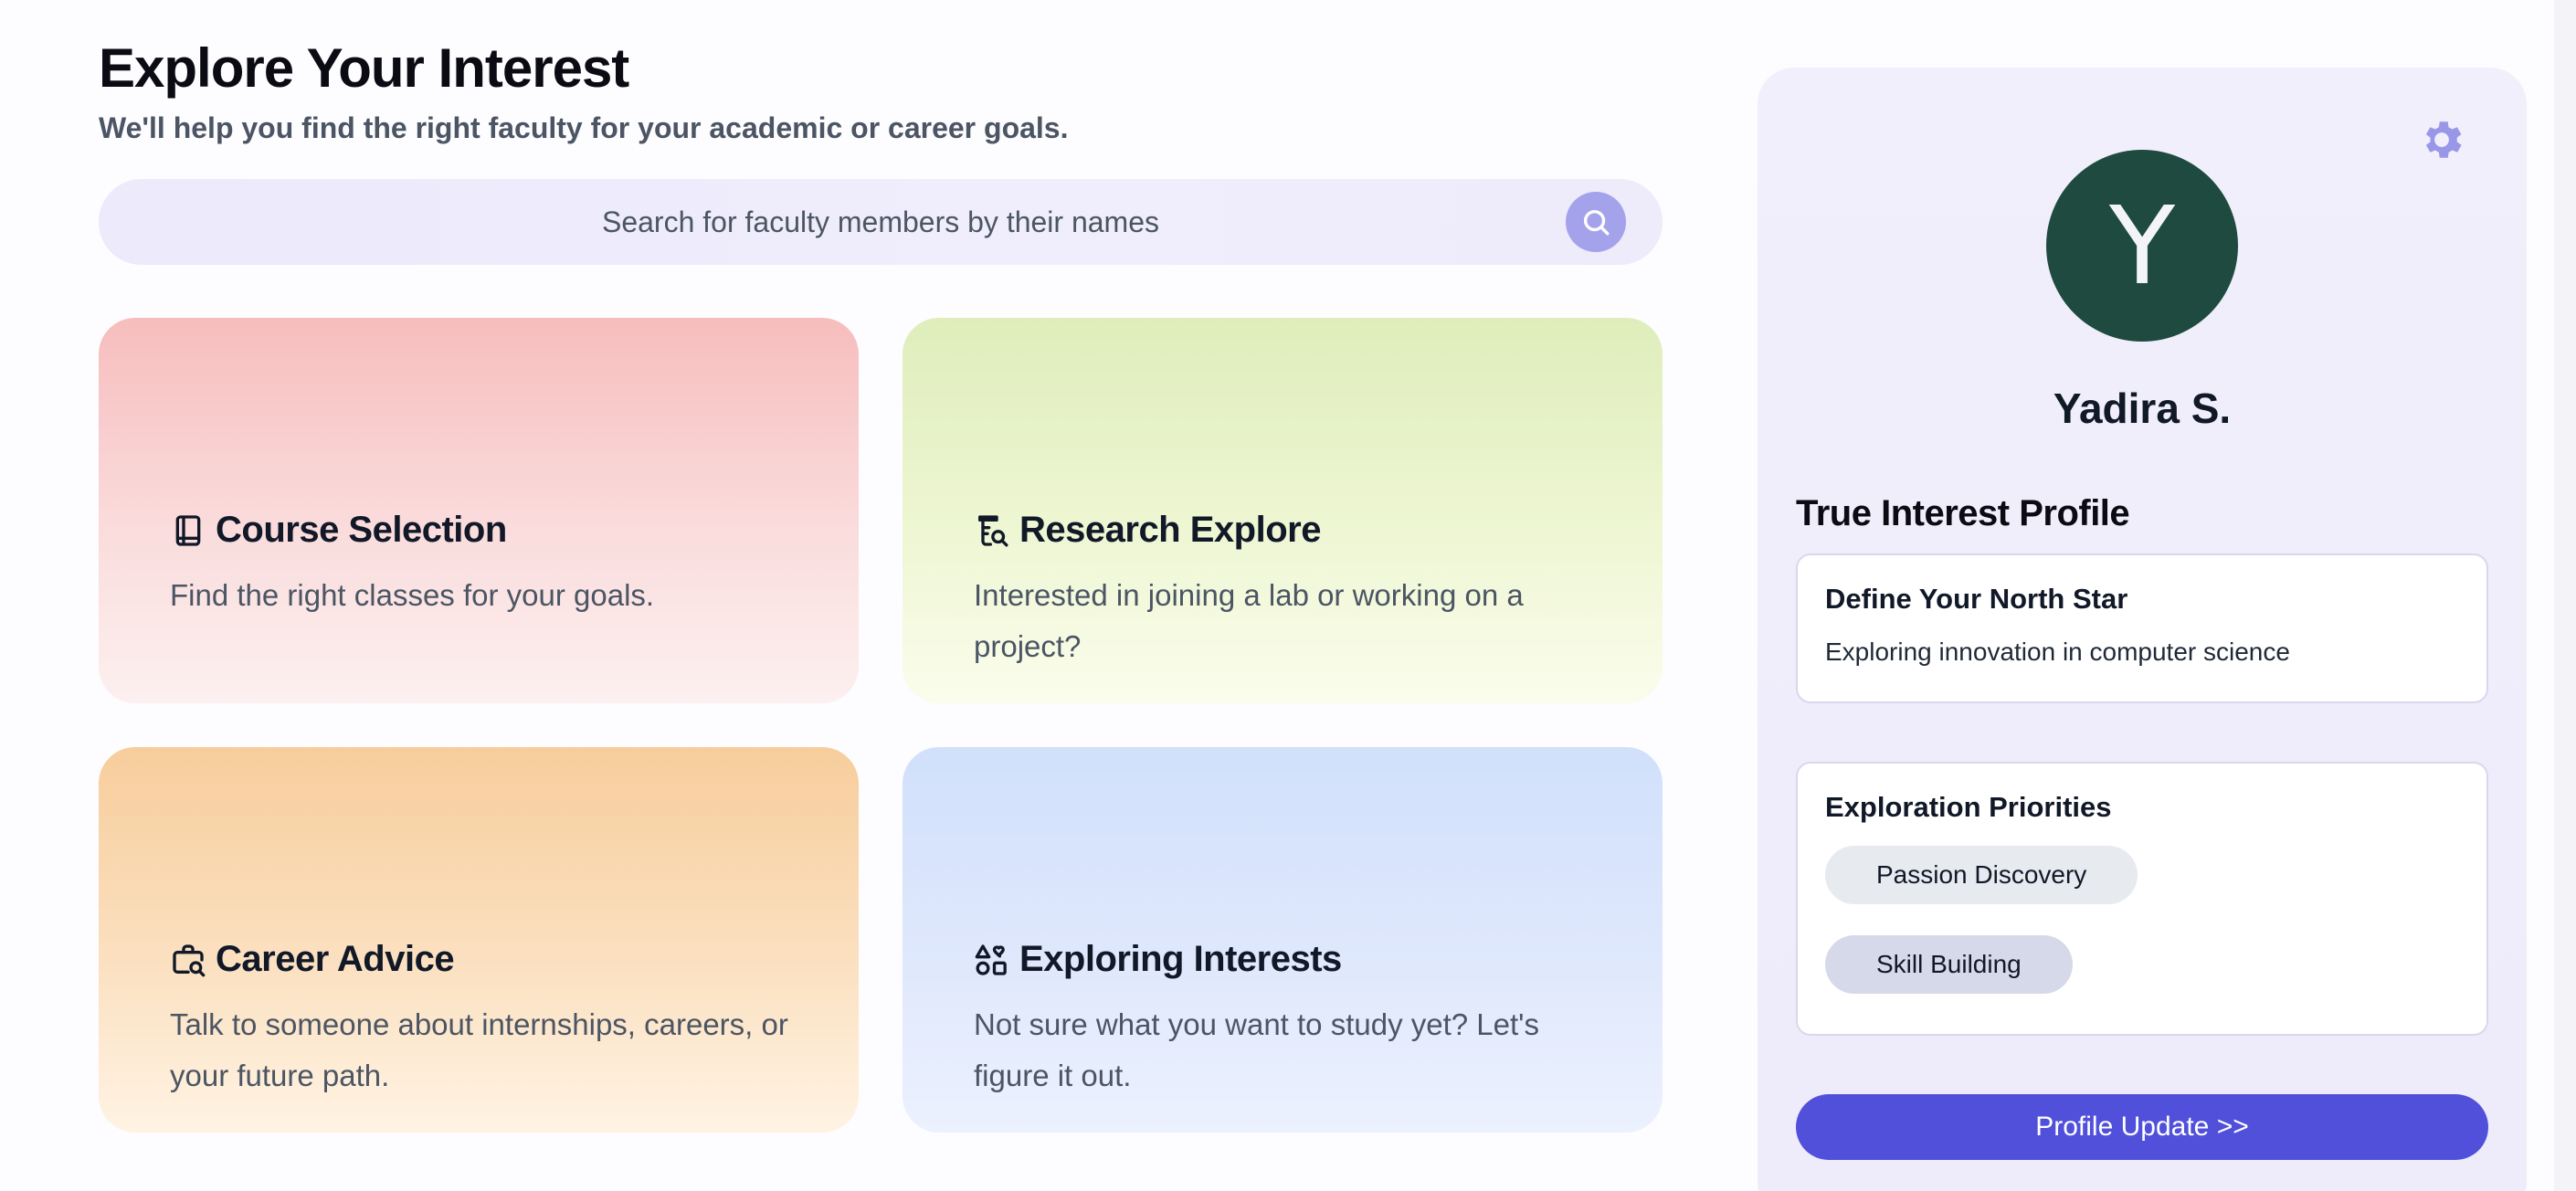 This screenshot has width=2576, height=1191. What do you see at coordinates (2142, 1127) in the screenshot?
I see `profile-update-button: Profile Update >>` at bounding box center [2142, 1127].